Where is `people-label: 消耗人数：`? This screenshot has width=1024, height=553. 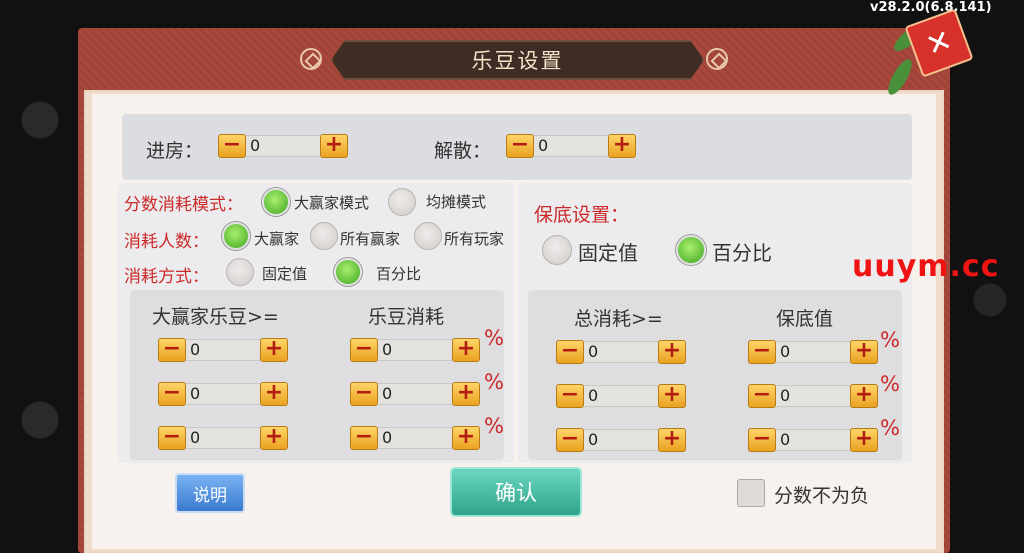
people-label: 消耗人数： is located at coordinates (166, 242).